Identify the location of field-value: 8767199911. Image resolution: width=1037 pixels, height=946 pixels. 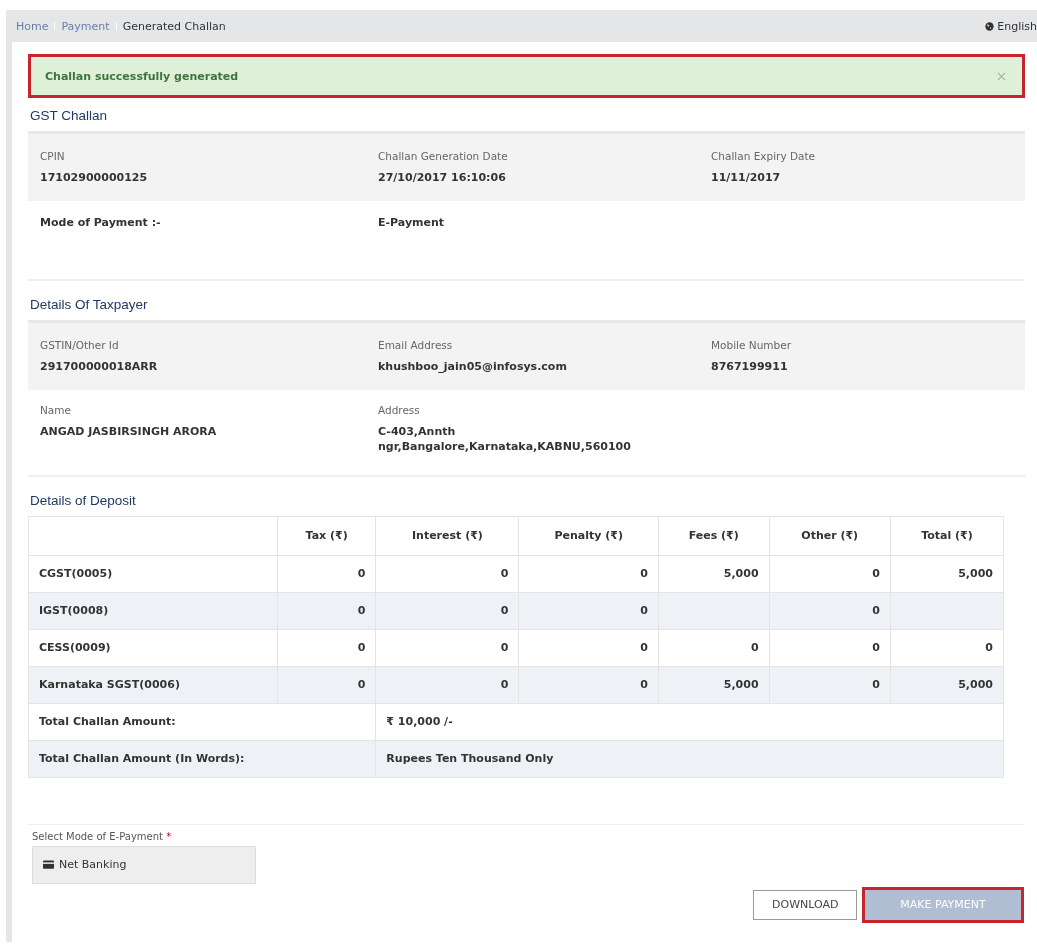
(750, 367).